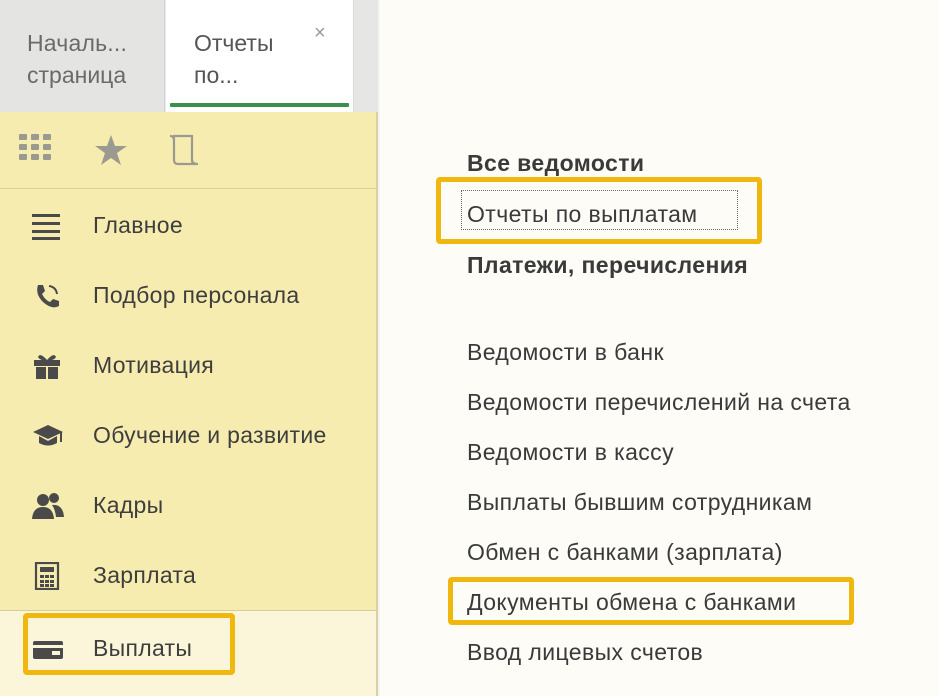 This screenshot has height=696, width=938. I want to click on sidebar-item-label: Подбор персонала, so click(196, 295).